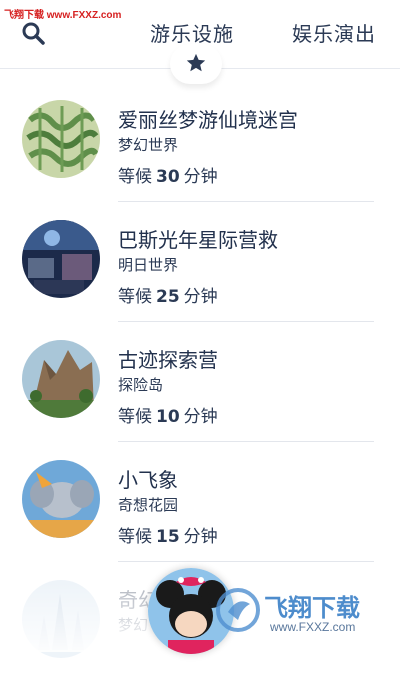 Image resolution: width=400 pixels, height=682 pixels. Describe the element at coordinates (312, 608) in the screenshot. I see `watermark-brand-text: 飞翔下载` at that location.